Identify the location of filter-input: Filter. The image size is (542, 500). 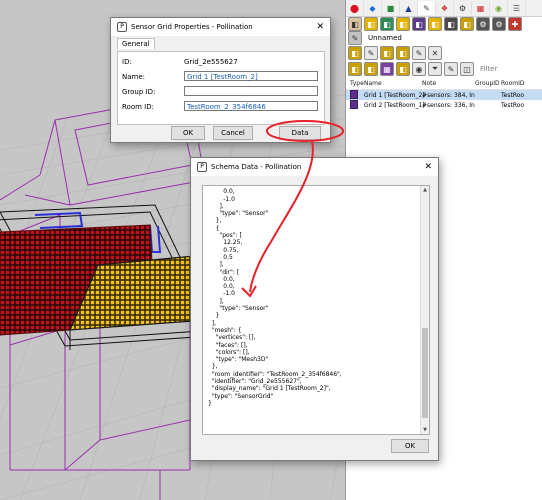
(488, 69).